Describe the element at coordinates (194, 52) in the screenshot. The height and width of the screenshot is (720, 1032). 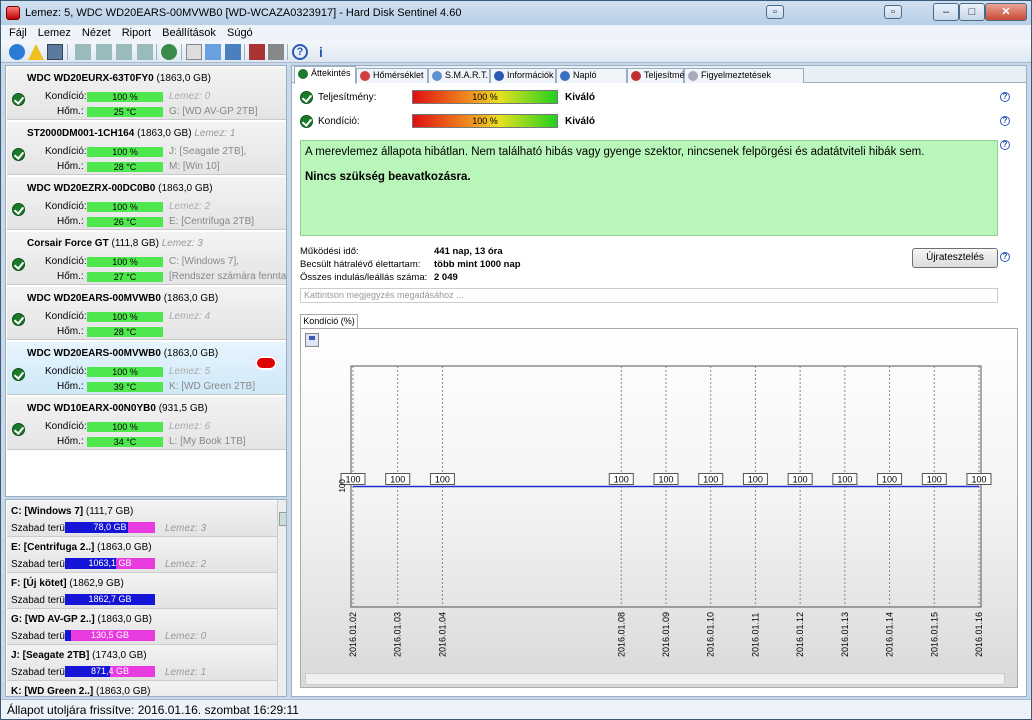
I see `document-icon` at that location.